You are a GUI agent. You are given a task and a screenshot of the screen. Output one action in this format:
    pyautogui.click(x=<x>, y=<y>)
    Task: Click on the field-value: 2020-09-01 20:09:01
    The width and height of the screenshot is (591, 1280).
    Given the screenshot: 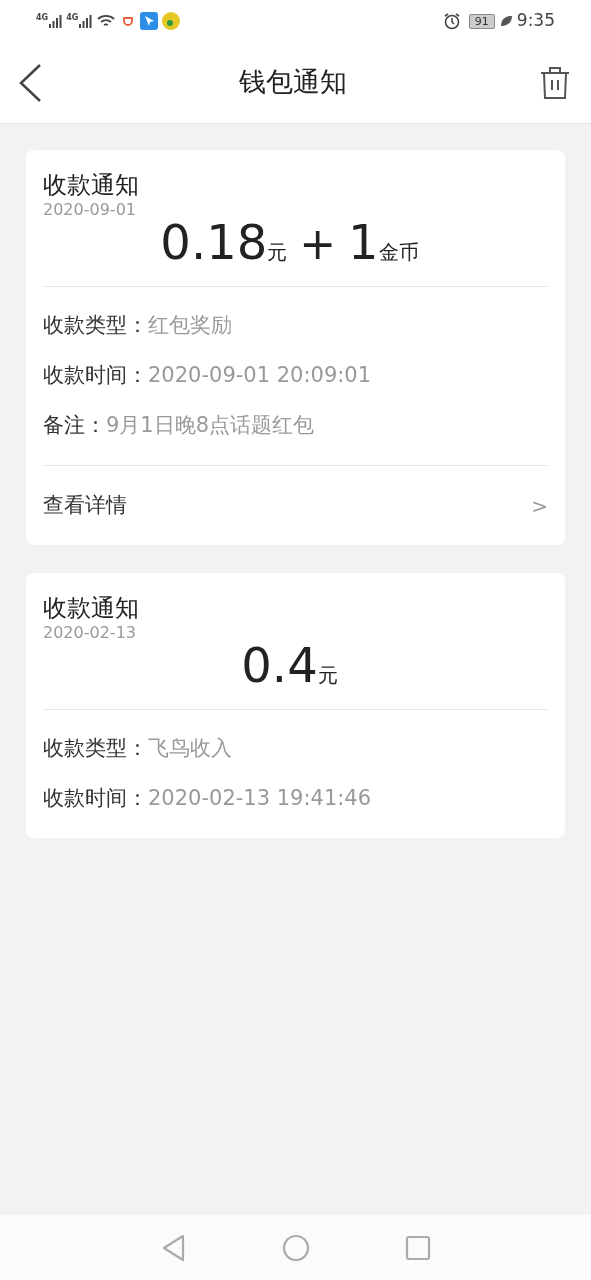 What is the action you would take?
    pyautogui.click(x=260, y=376)
    